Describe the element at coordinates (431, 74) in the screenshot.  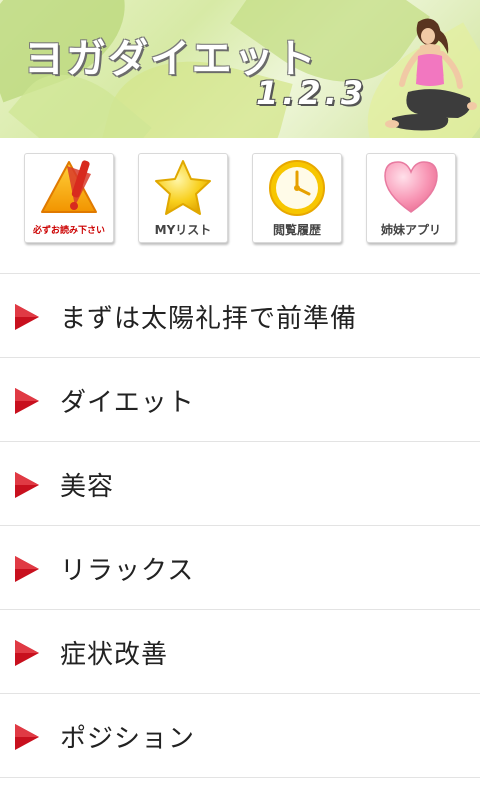
I see `yoga-woman-illustration` at that location.